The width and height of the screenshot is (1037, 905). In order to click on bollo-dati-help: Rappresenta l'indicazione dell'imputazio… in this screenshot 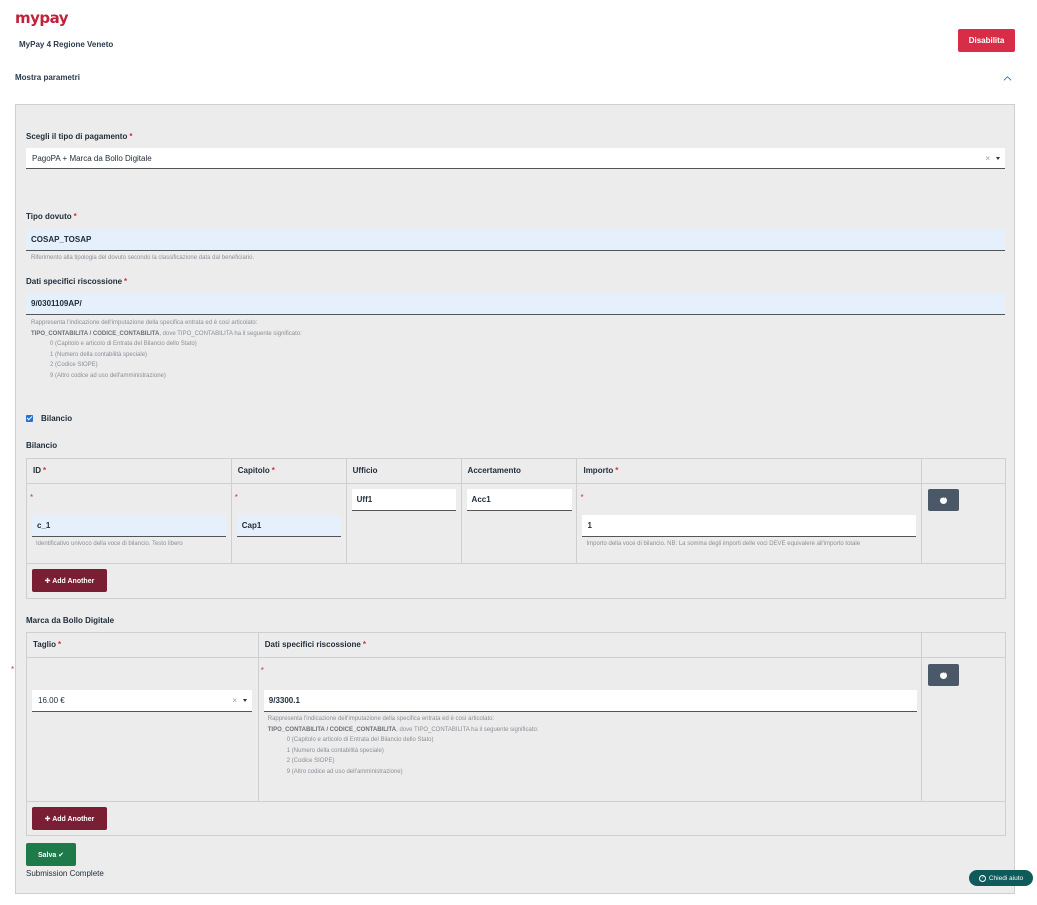, I will do `click(403, 745)`.